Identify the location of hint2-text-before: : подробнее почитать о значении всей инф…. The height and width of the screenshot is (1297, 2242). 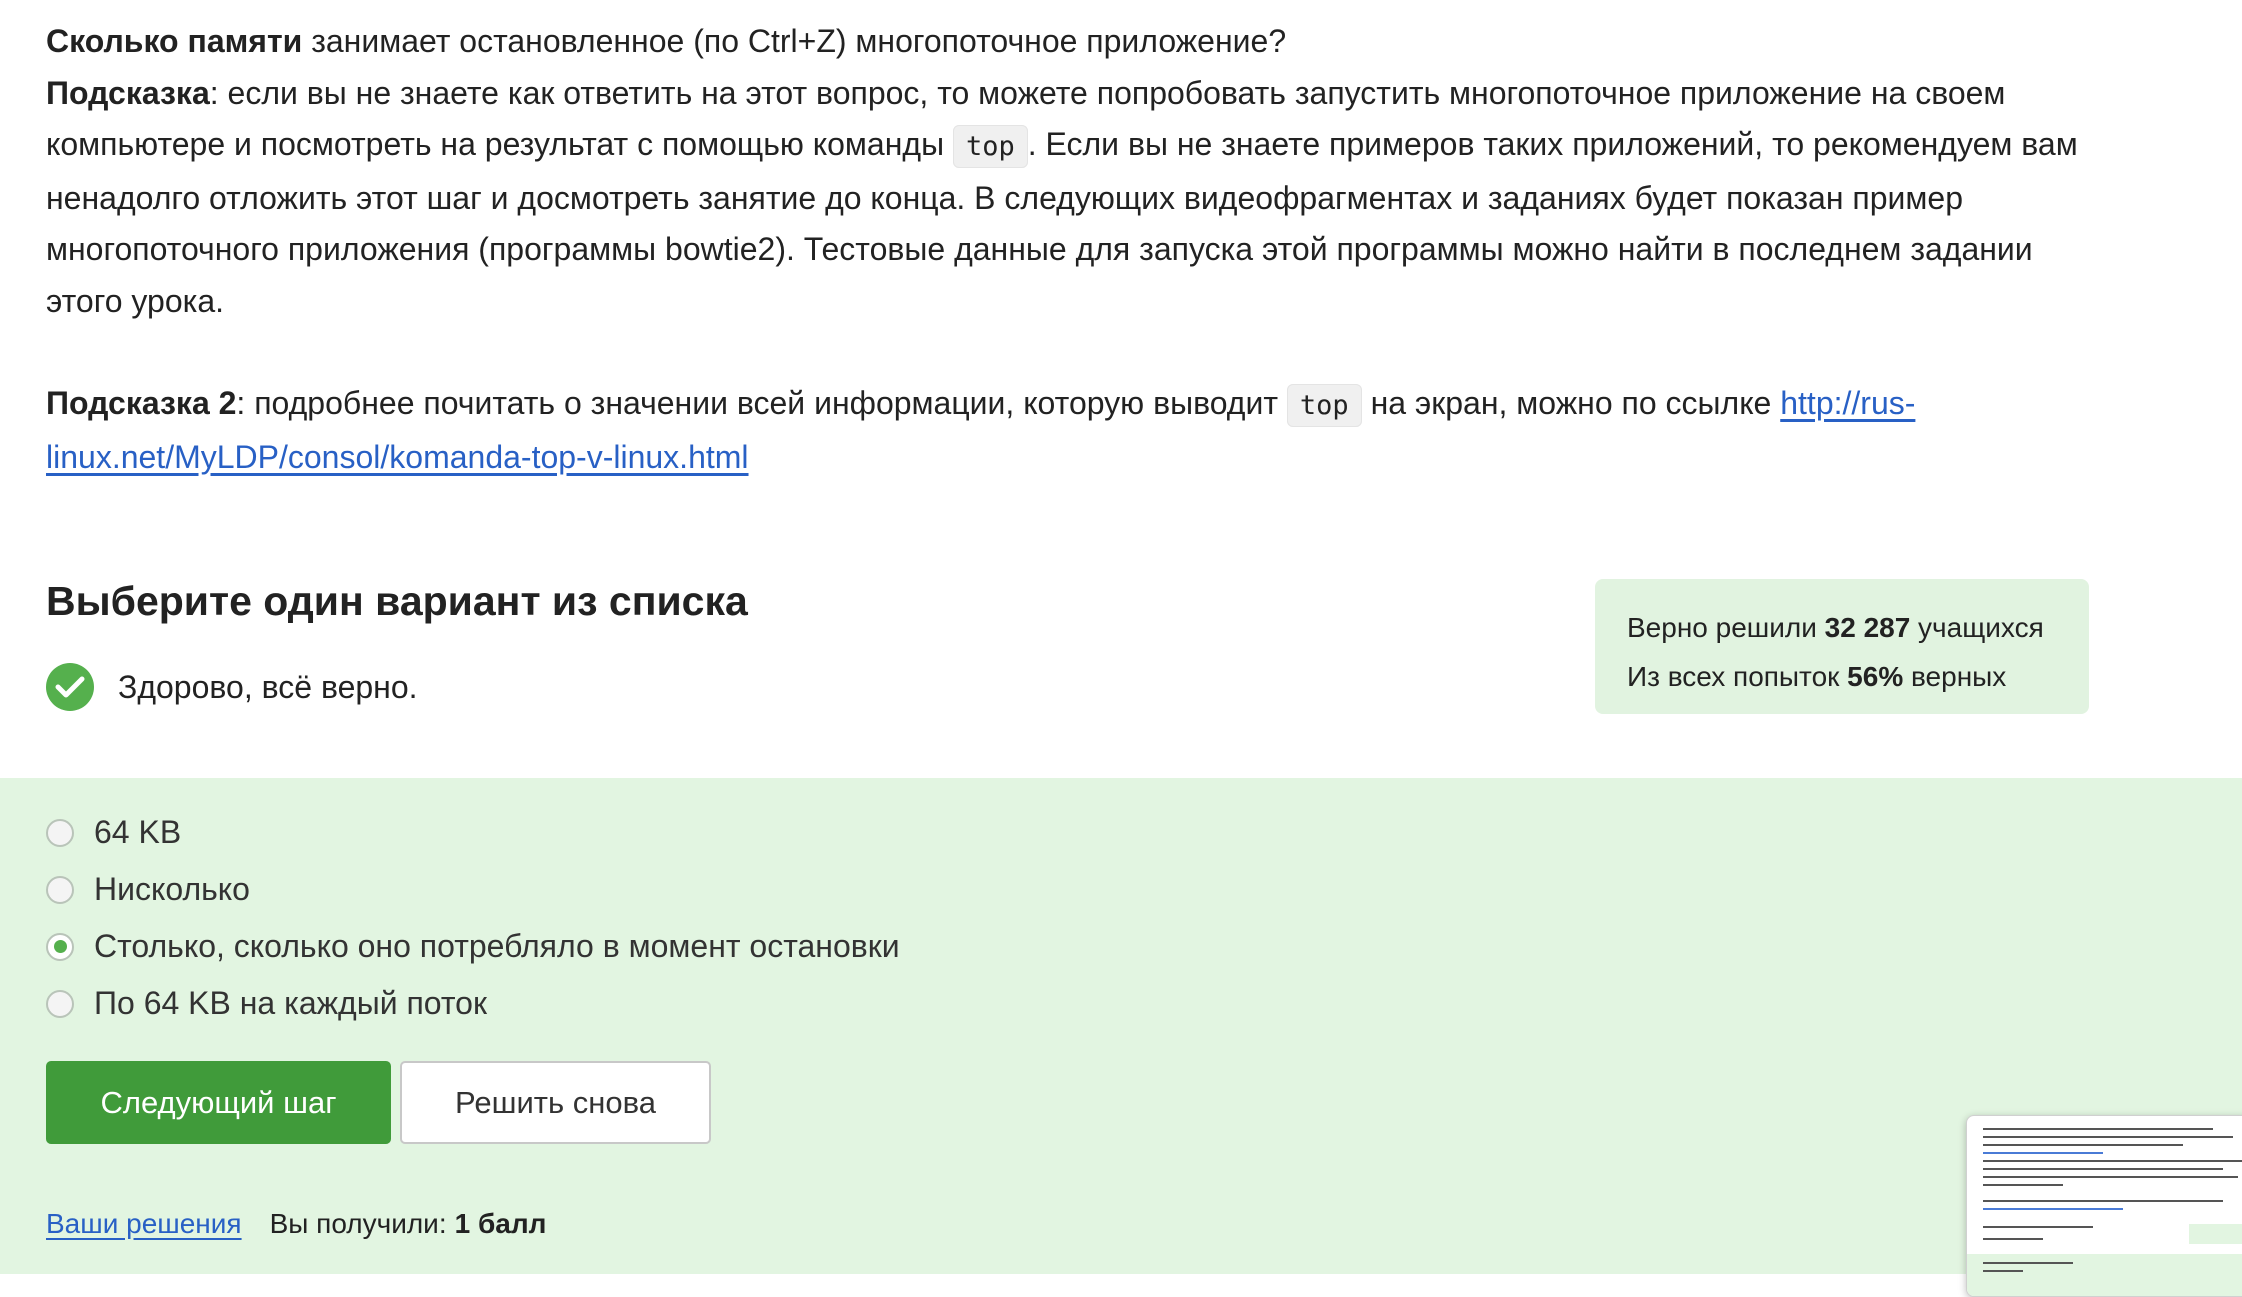
(761, 403).